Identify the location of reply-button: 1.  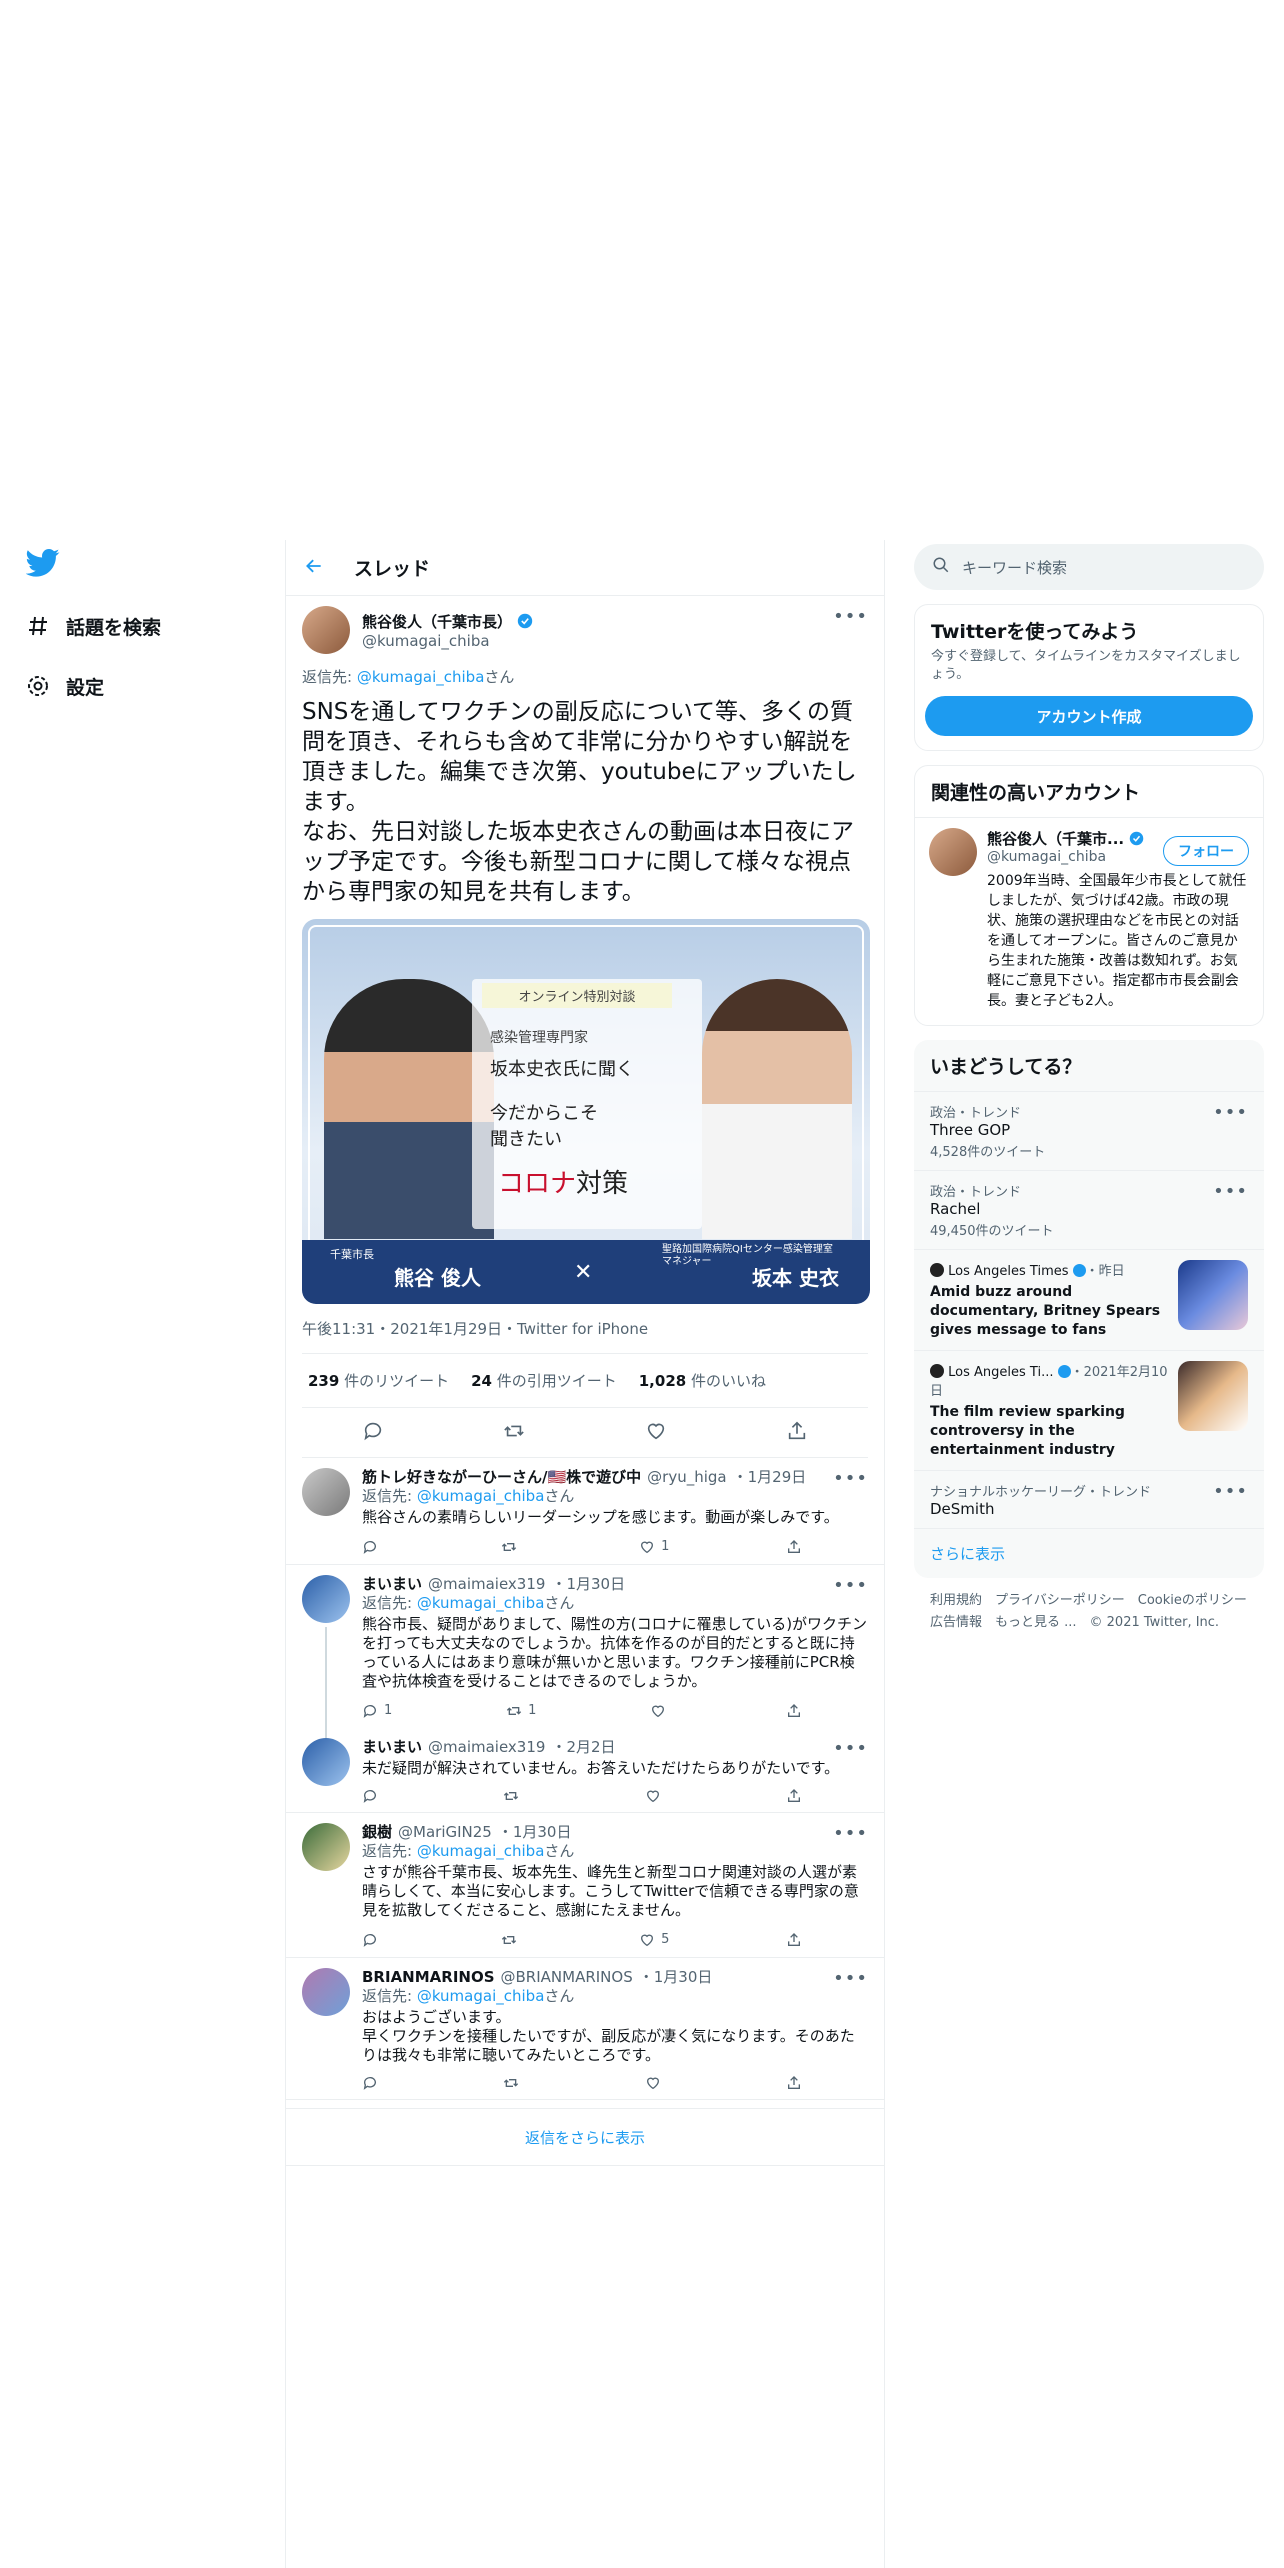
(377, 1710).